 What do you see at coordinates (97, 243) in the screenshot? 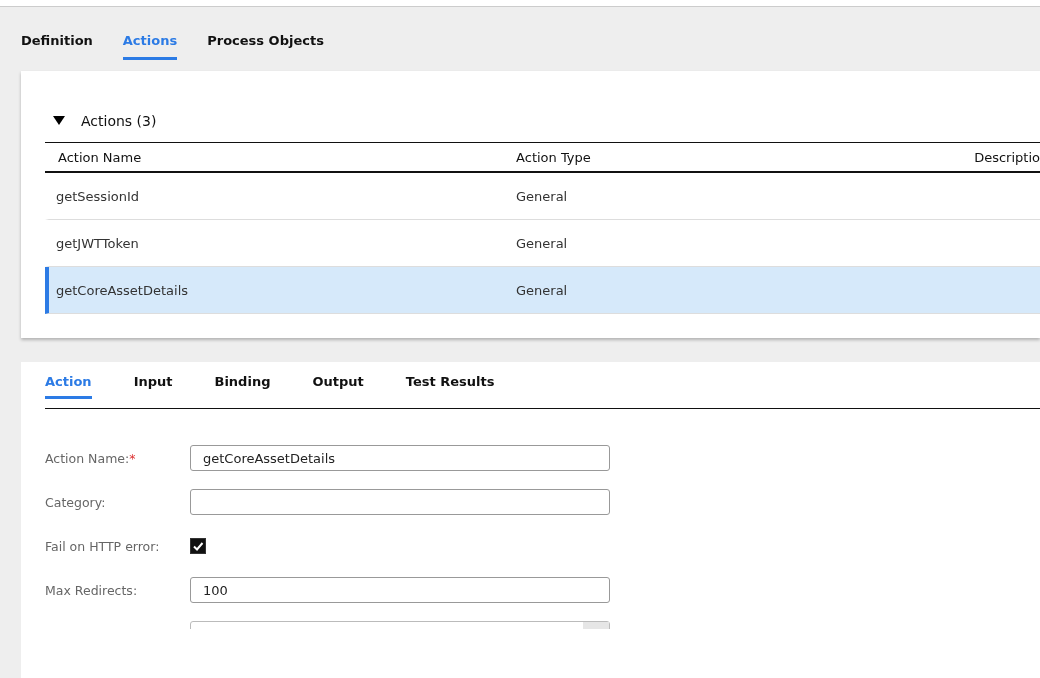
I see `table-cell-text: getJWTToken` at bounding box center [97, 243].